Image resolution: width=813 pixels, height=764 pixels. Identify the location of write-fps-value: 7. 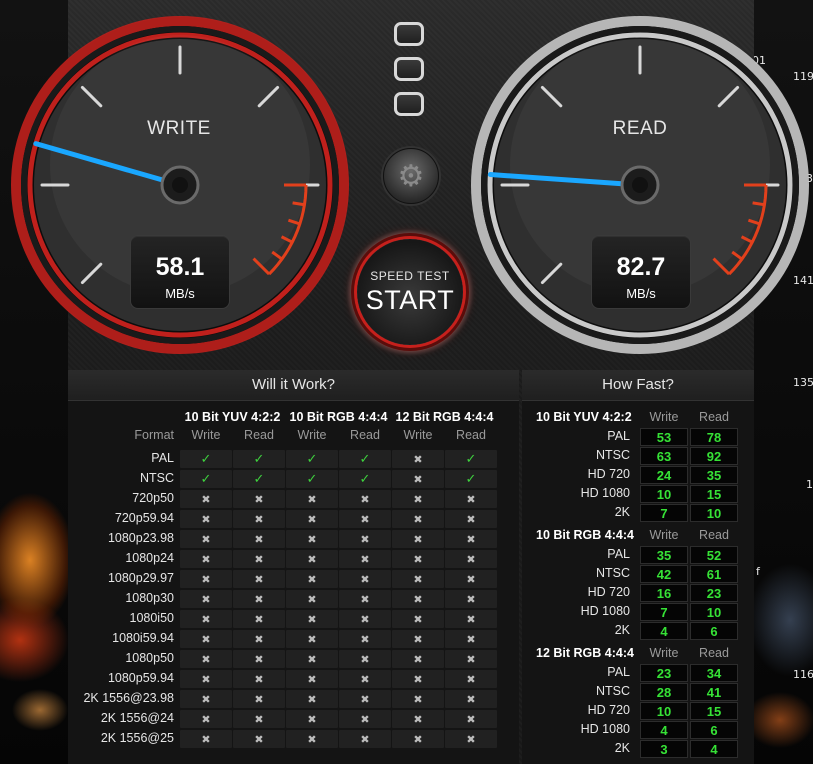
(664, 513).